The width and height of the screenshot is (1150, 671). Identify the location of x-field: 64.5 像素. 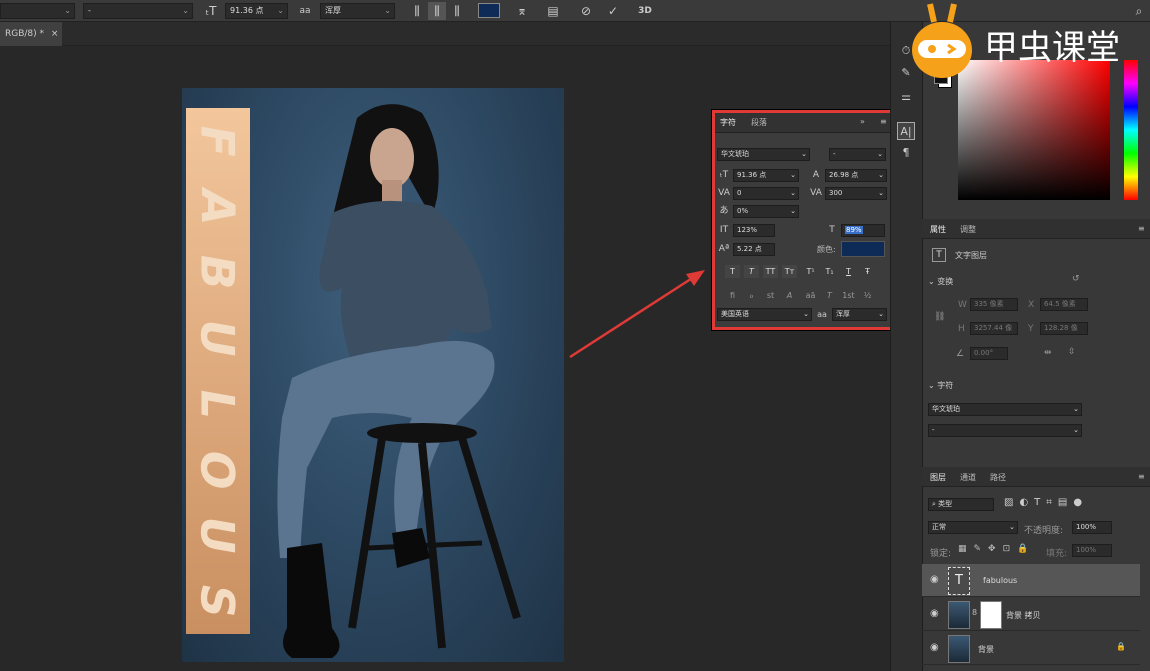
(1064, 304).